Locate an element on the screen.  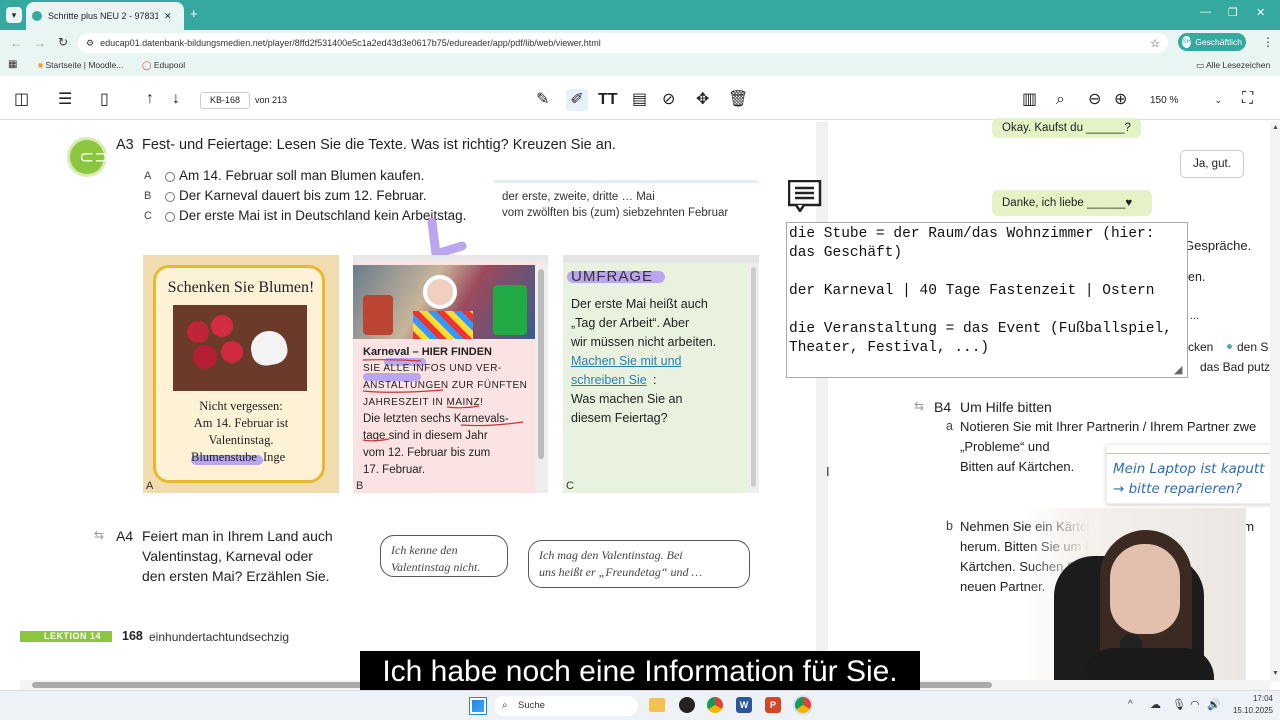
menu-icon: ⋮ is located at coordinates (1268, 42).